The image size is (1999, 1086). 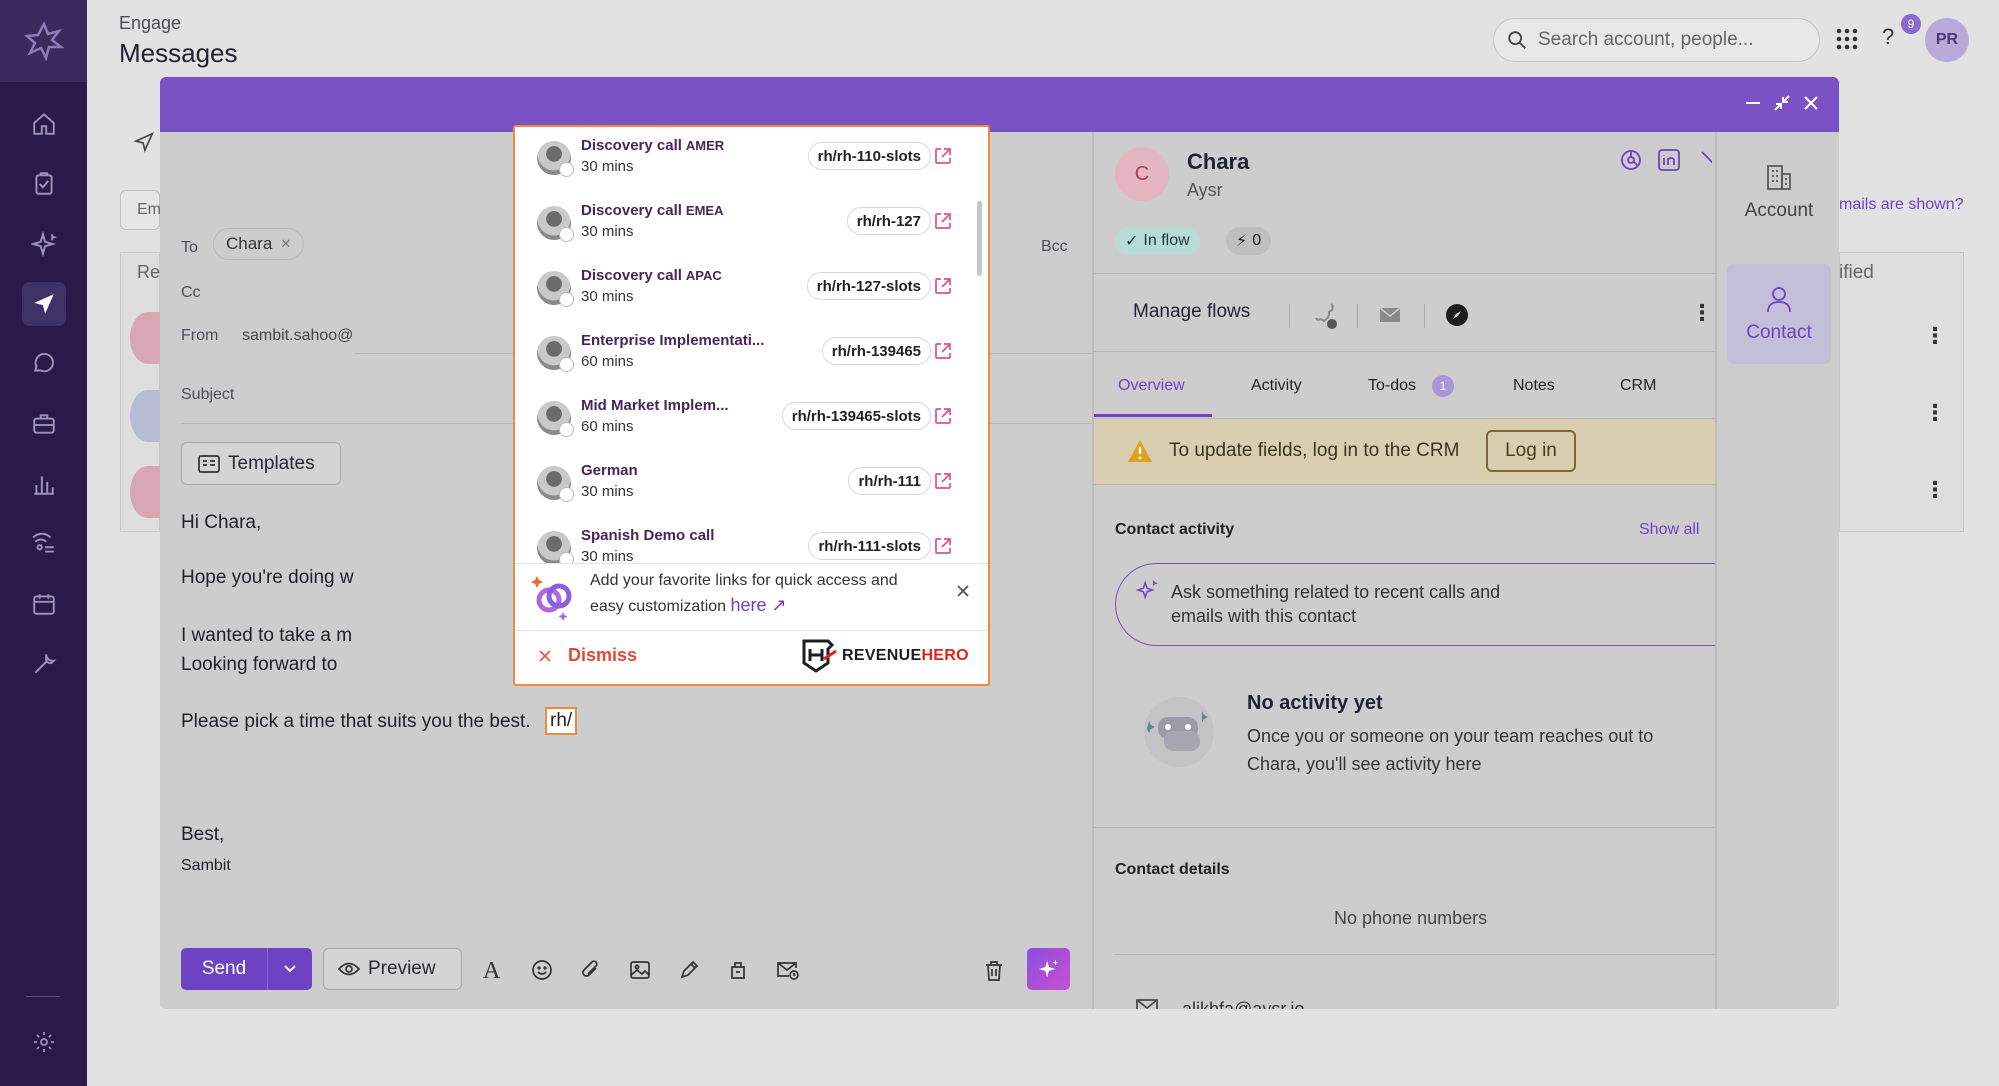 What do you see at coordinates (1054, 247) in the screenshot?
I see `bcc-toggle: Bcc` at bounding box center [1054, 247].